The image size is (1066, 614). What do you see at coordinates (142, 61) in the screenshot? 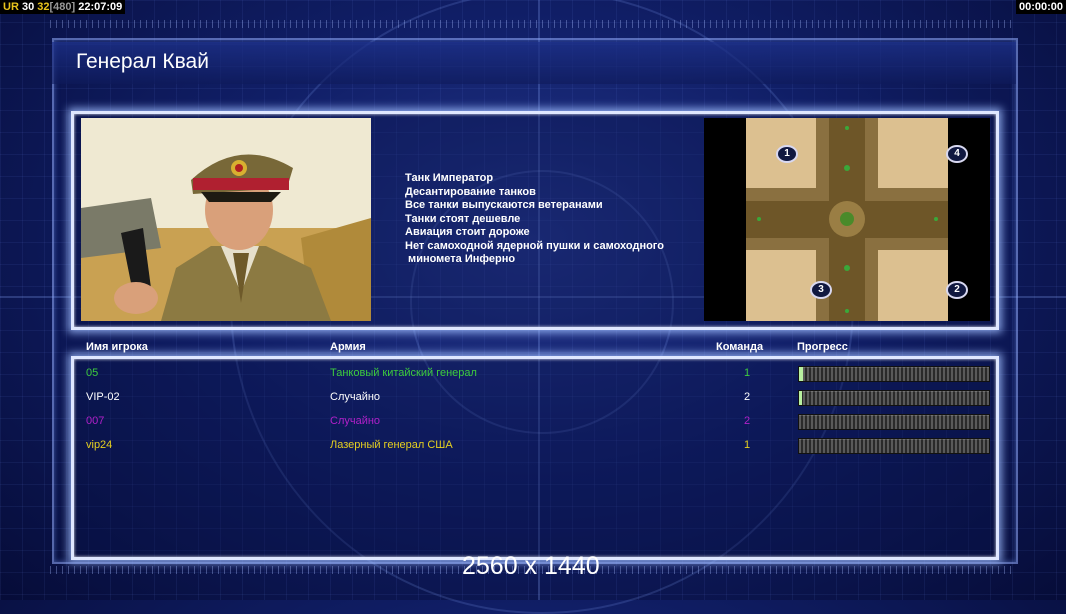
I see `page-title: Генерал Квай` at bounding box center [142, 61].